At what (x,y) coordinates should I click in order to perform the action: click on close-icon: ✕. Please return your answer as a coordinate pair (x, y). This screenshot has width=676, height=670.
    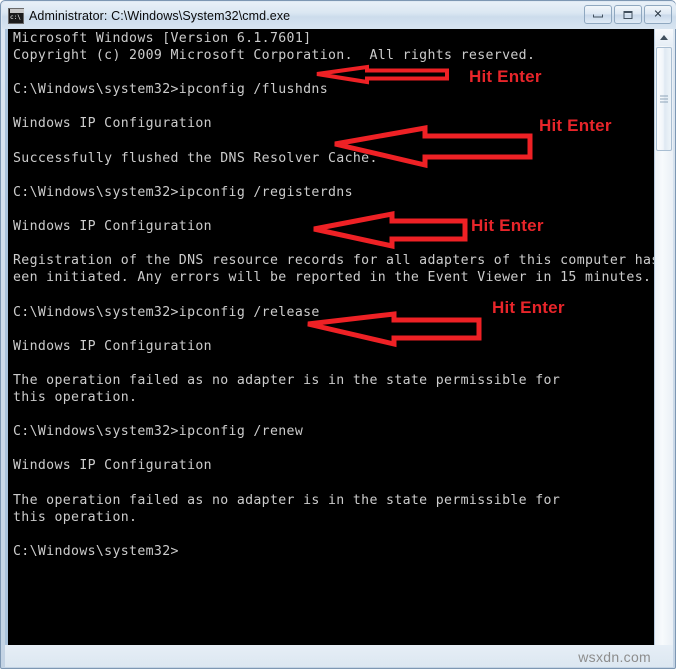
    Looking at the image, I should click on (658, 14).